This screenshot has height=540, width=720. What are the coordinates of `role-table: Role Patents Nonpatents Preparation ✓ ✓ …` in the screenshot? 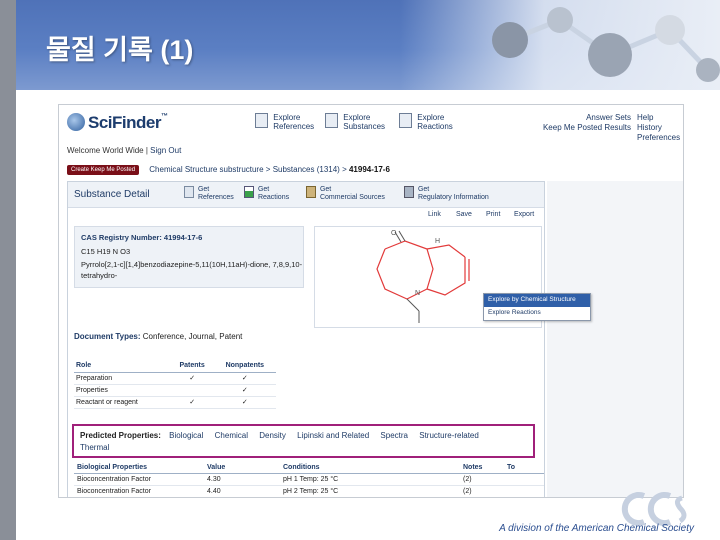 It's located at (175, 384).